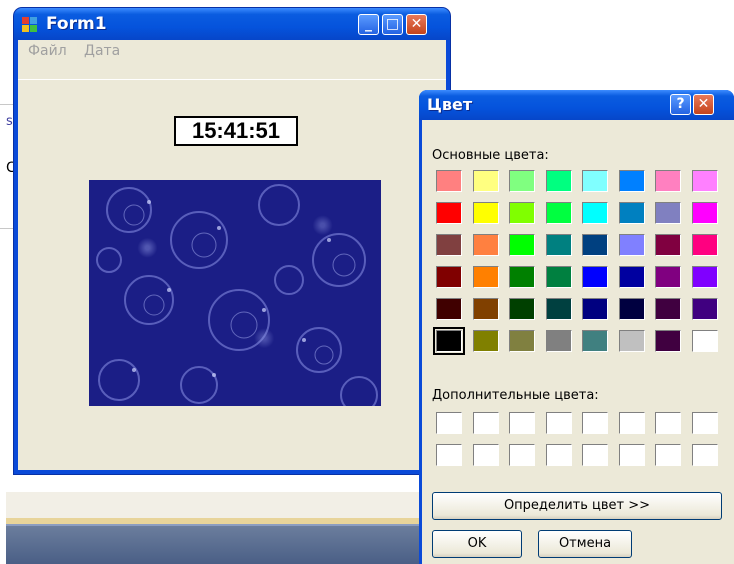  Describe the element at coordinates (47, 51) in the screenshot. I see `menu-file: Файл` at that location.